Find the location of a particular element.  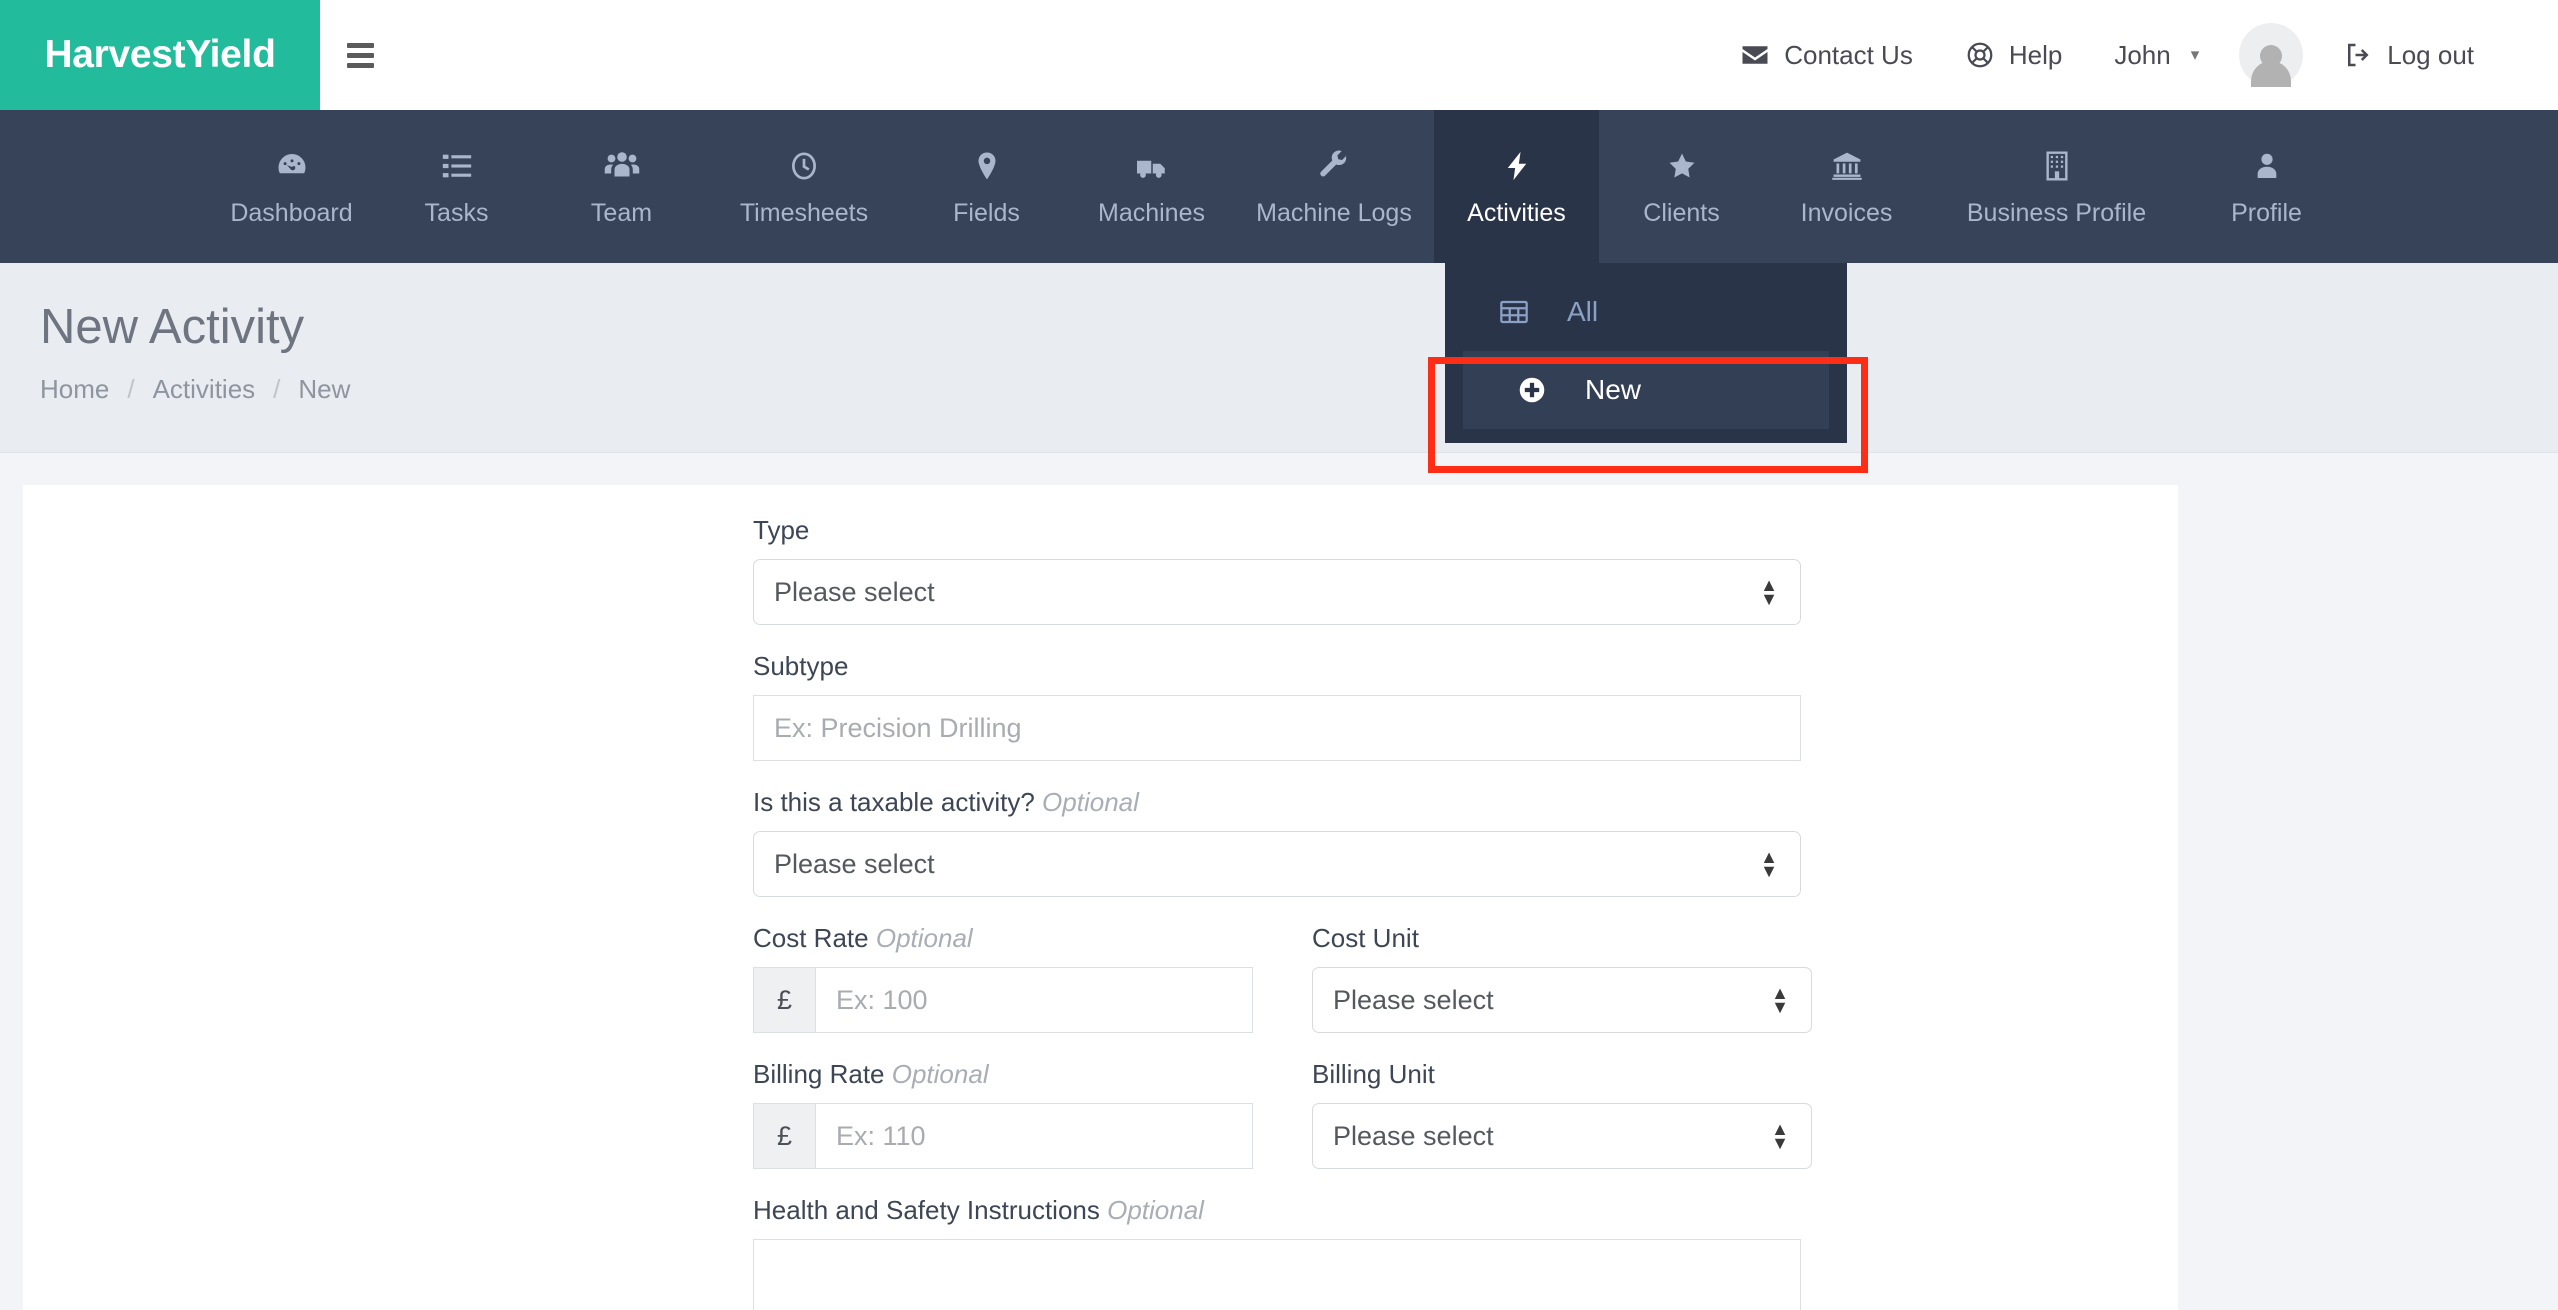

field-health-safety: Health and Safety Instructions Optional is located at coordinates (1293, 1252).